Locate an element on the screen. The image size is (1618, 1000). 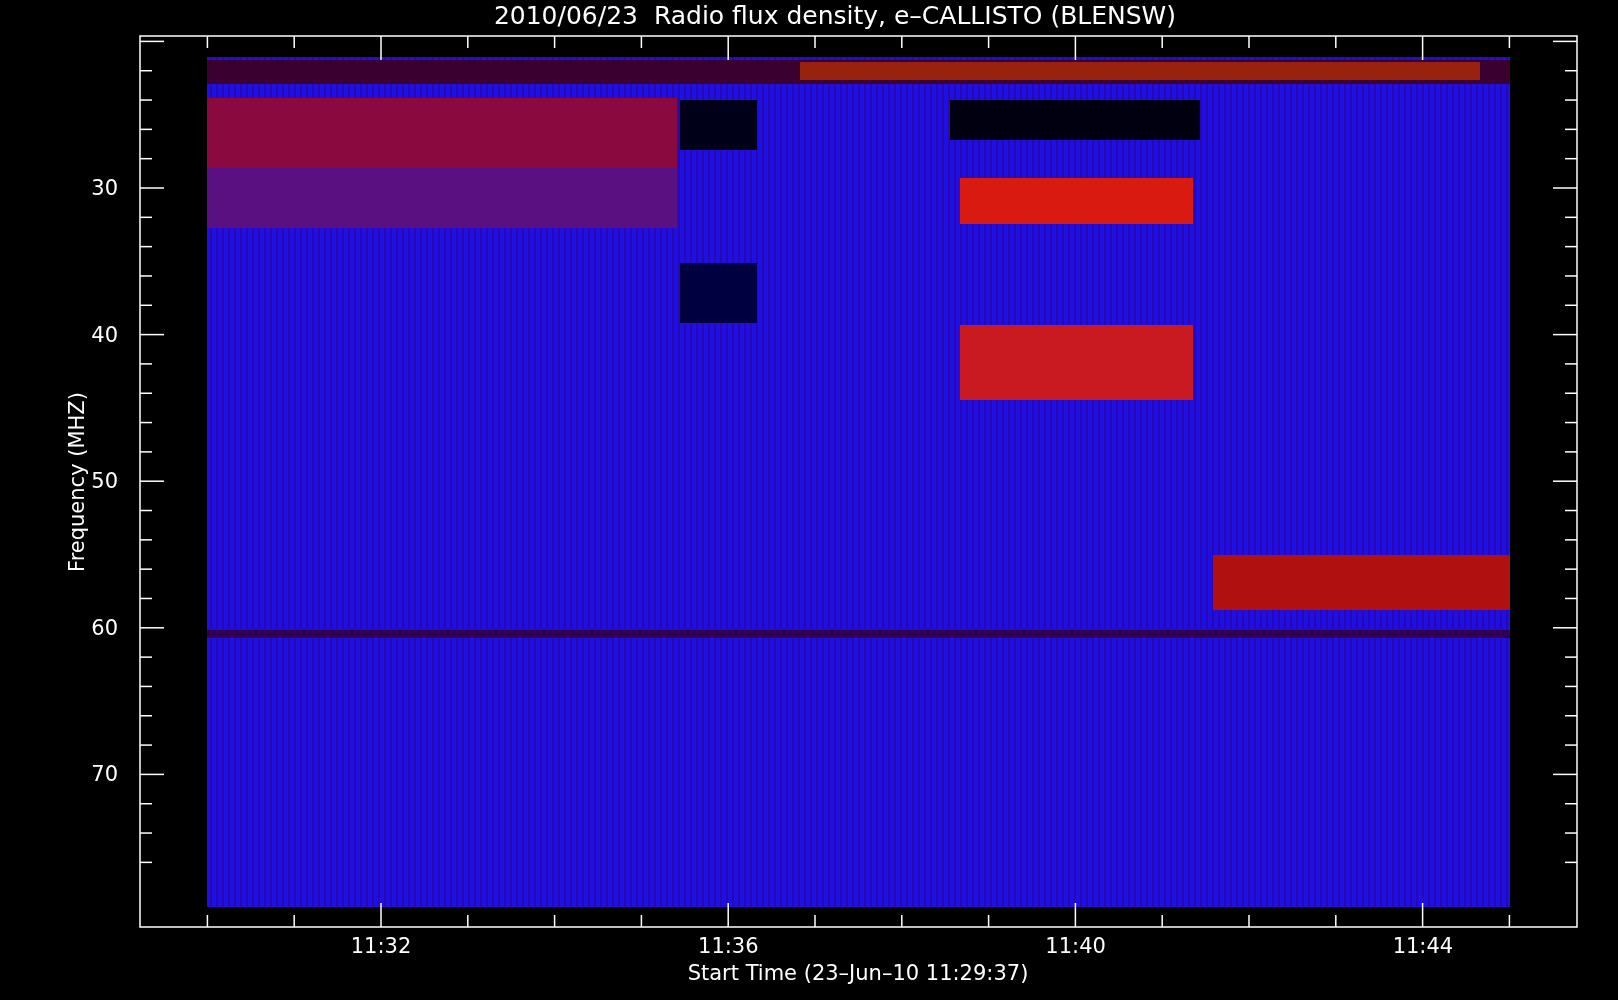
chart-title: 2010/06/23 Radio flux density, e–CALLISTO (BLENSW) is located at coordinates (835, 15).